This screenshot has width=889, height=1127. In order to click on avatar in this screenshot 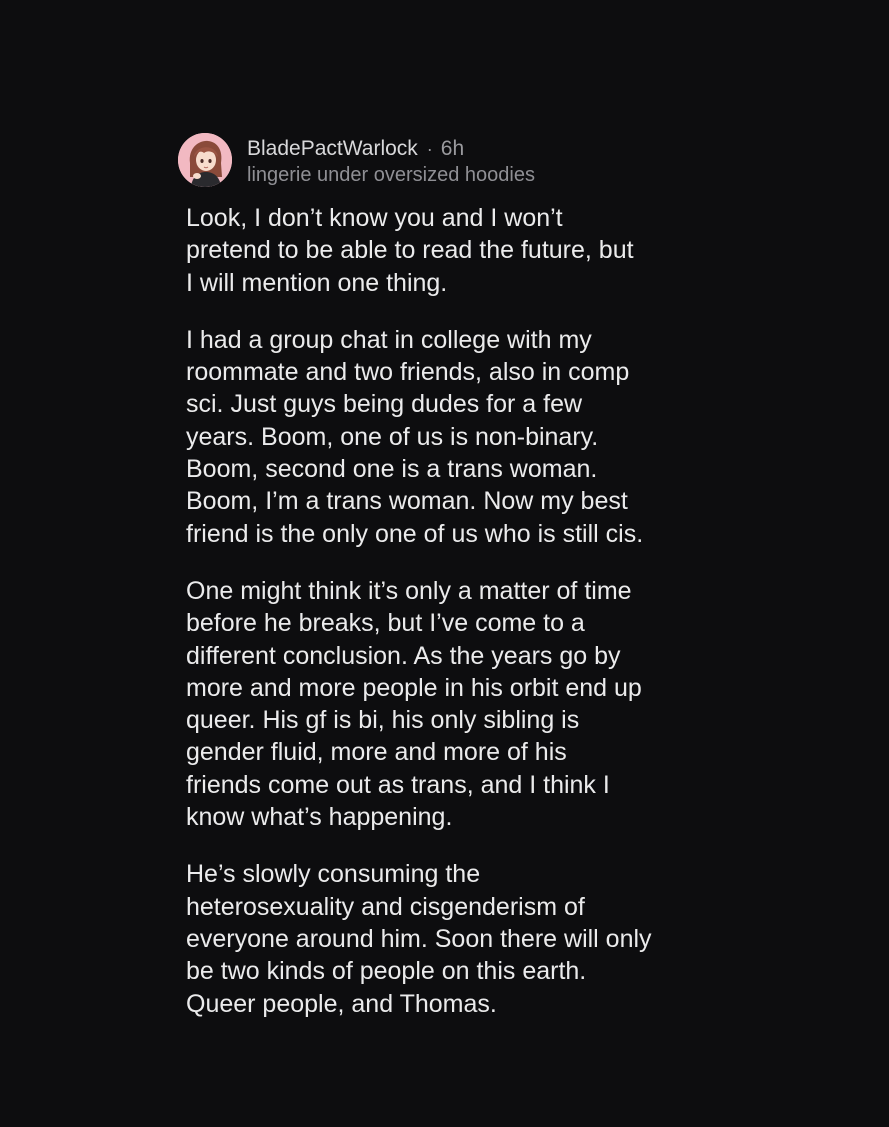, I will do `click(205, 160)`.